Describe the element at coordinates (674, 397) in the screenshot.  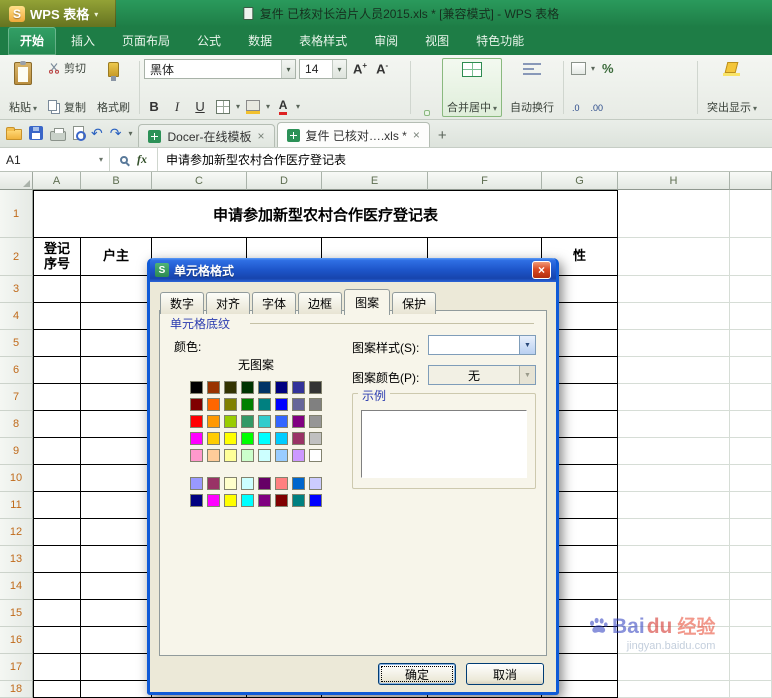
I see `cell-H7` at that location.